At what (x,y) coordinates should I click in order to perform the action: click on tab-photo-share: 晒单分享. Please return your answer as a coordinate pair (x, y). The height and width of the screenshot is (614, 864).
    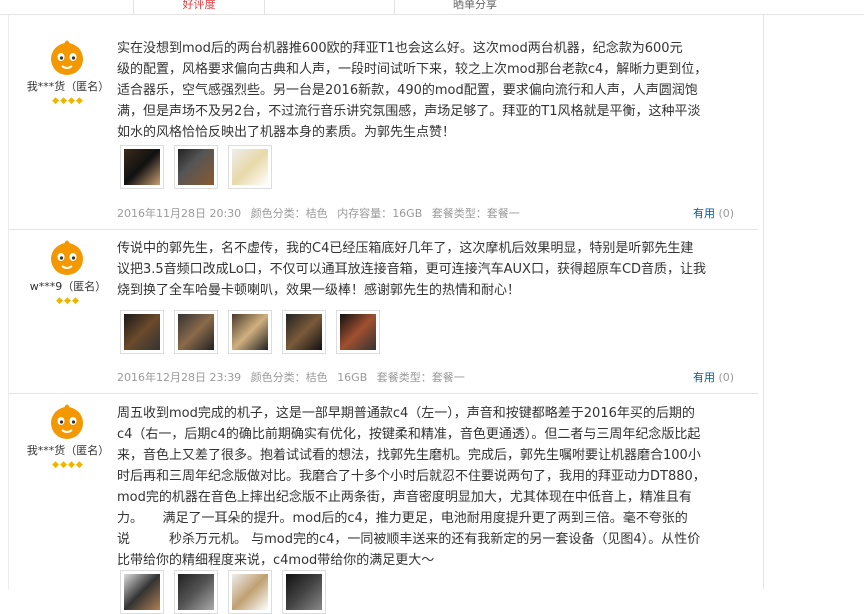
    Looking at the image, I should click on (474, 7).